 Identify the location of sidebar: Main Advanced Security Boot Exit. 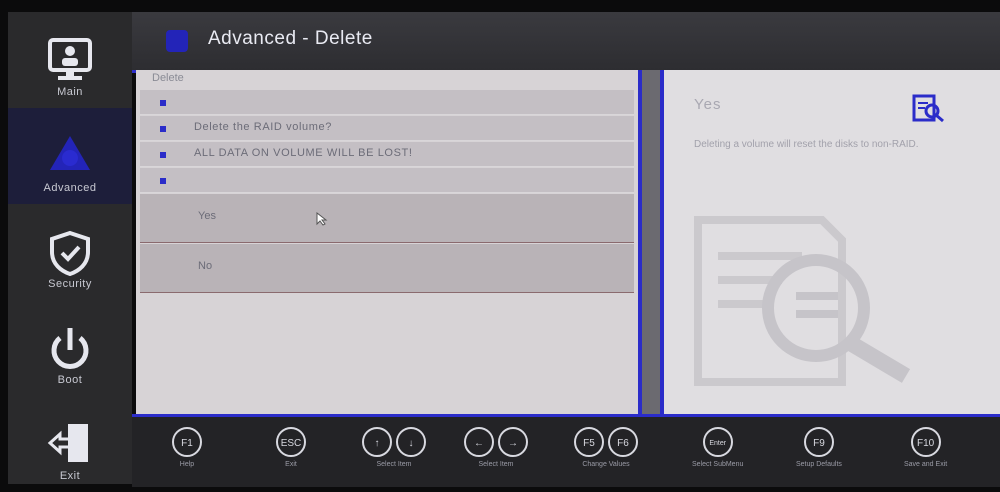
(70, 248).